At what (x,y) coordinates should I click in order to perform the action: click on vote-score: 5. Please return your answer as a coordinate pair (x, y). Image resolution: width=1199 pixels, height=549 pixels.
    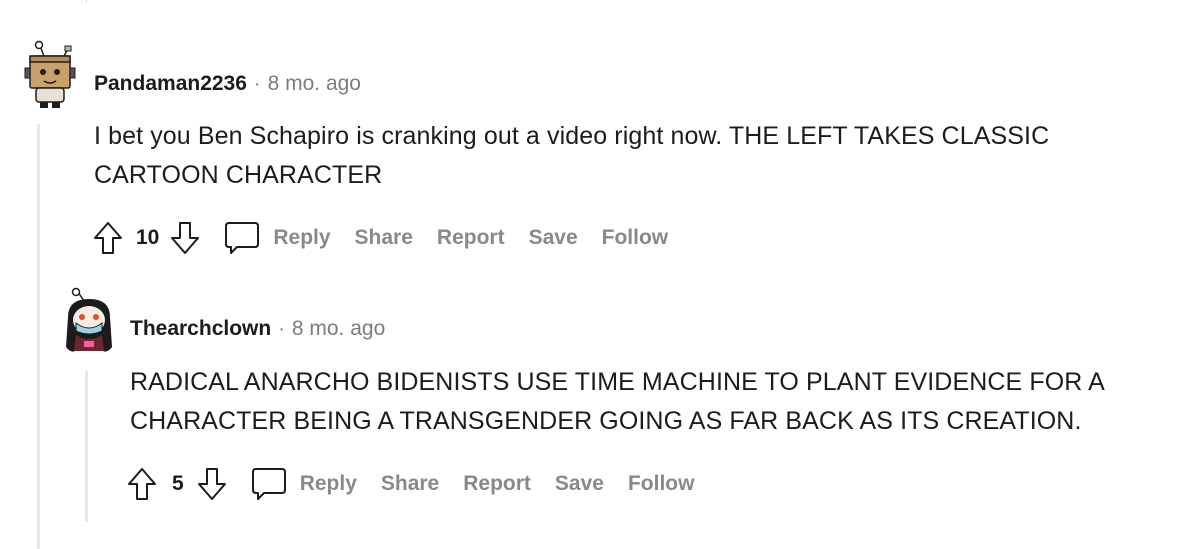
    Looking at the image, I should click on (178, 483).